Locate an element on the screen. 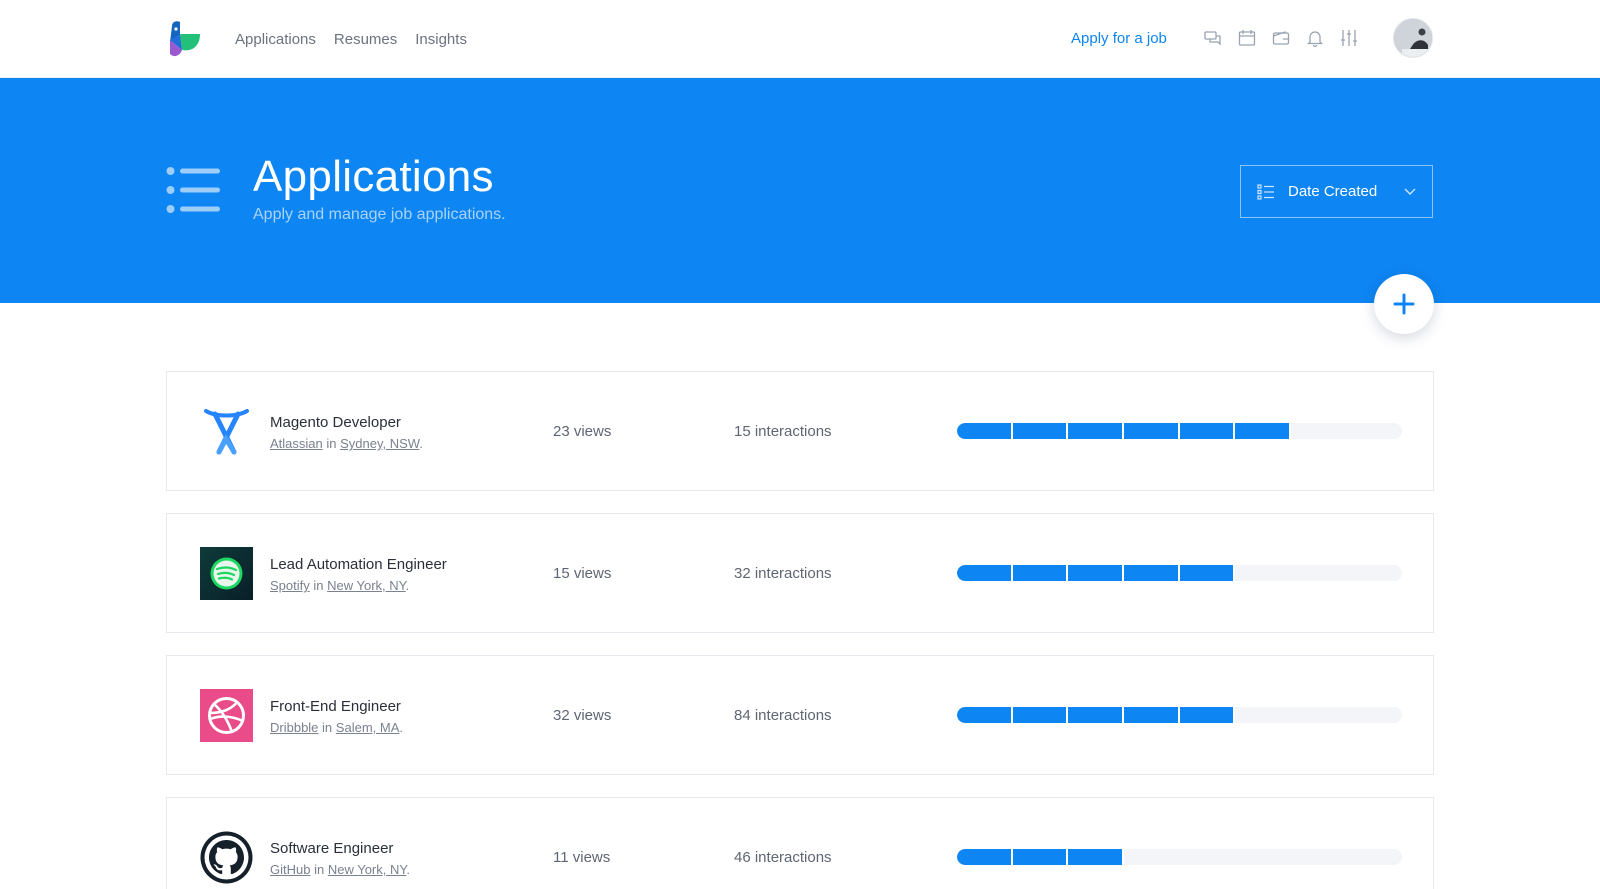 Image resolution: width=1600 pixels, height=889 pixels. list-icon is located at coordinates (193, 190).